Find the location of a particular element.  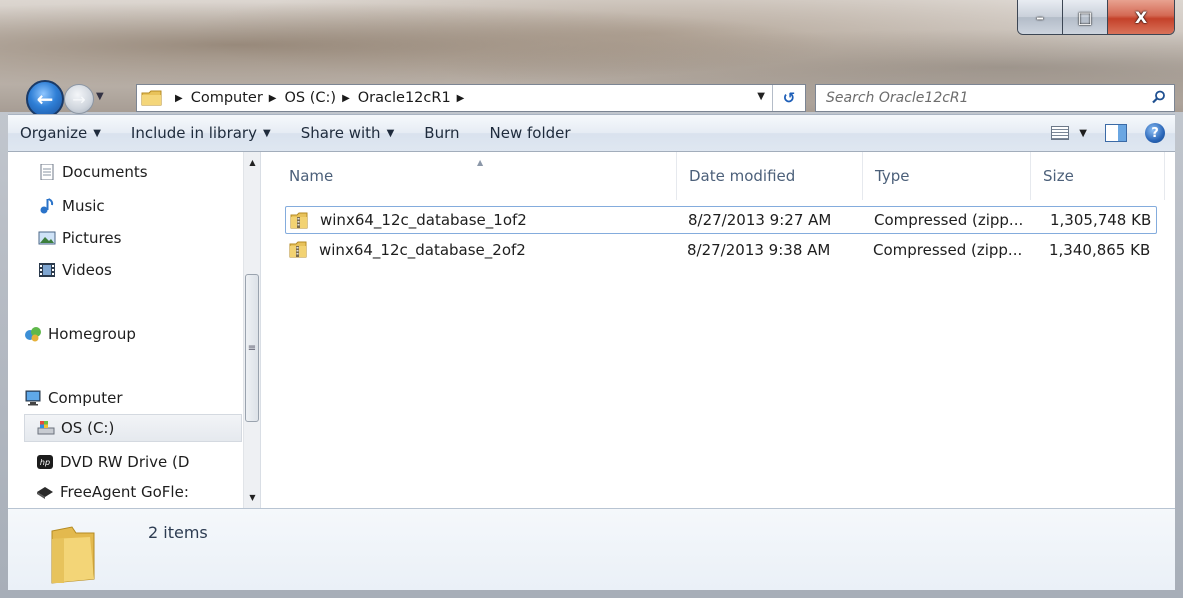

item-count: 2 items is located at coordinates (178, 532).